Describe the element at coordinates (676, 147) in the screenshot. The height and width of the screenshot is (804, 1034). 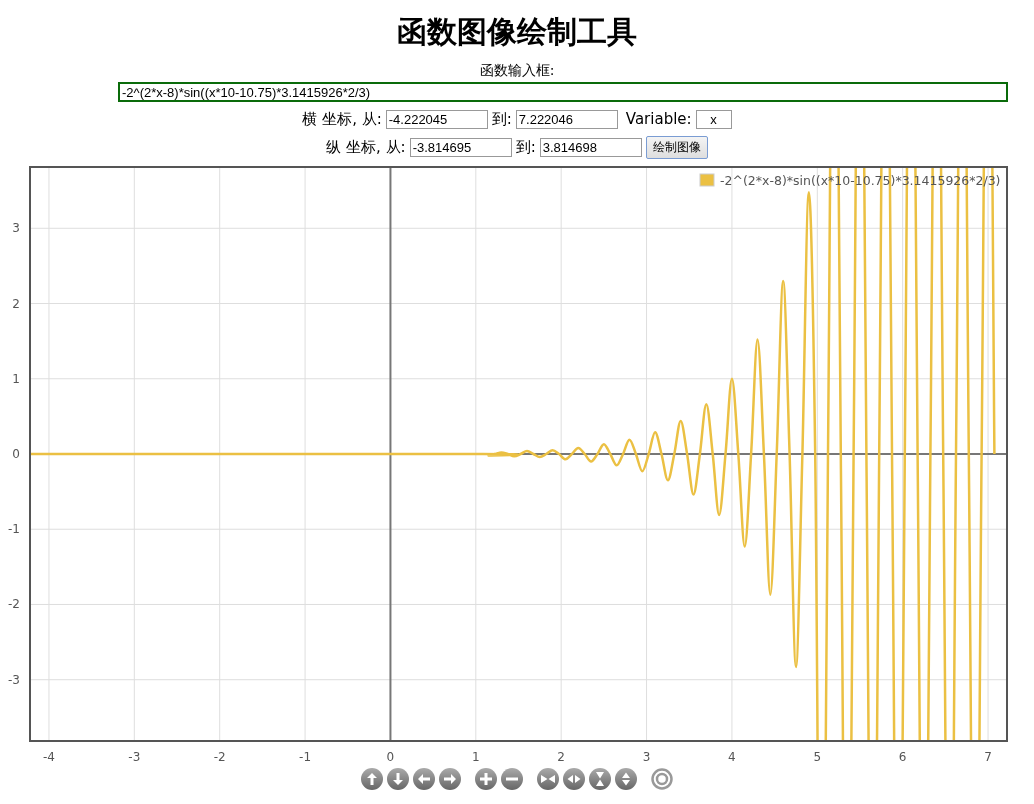
I see `draw-button: 绘制图像` at that location.